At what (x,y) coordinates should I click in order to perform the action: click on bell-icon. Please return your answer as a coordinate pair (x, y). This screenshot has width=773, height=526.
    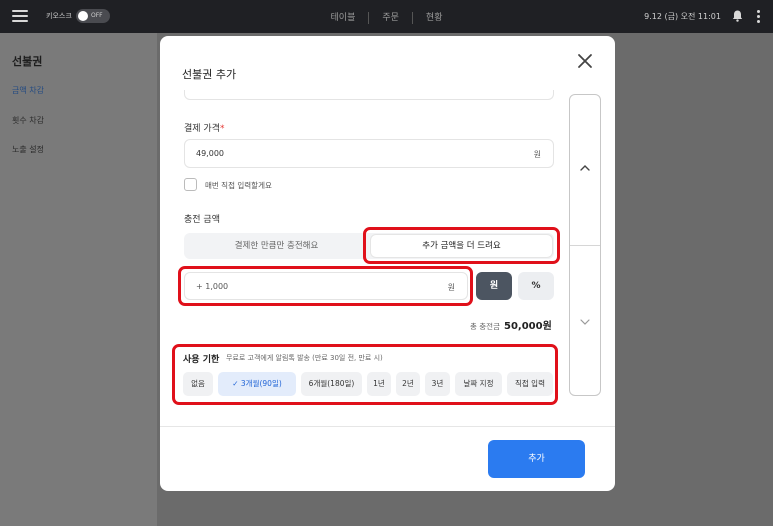
    Looking at the image, I should click on (737, 16).